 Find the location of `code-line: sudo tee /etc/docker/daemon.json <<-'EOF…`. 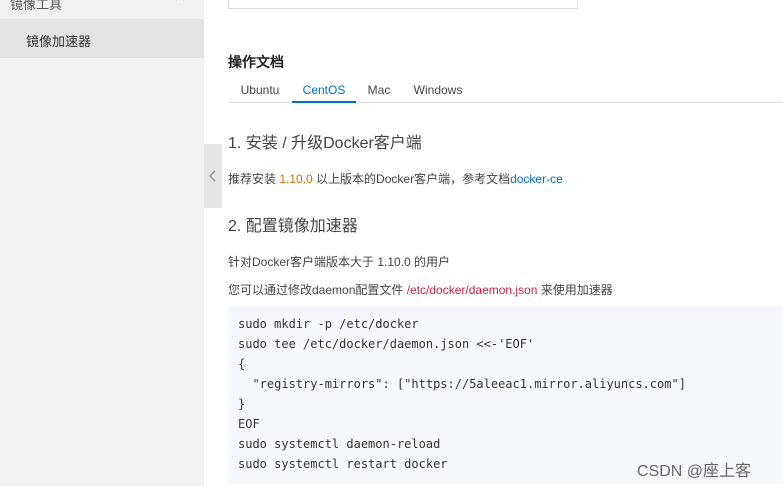

code-line: sudo tee /etc/docker/daemon.json <<-'EOF… is located at coordinates (386, 344).